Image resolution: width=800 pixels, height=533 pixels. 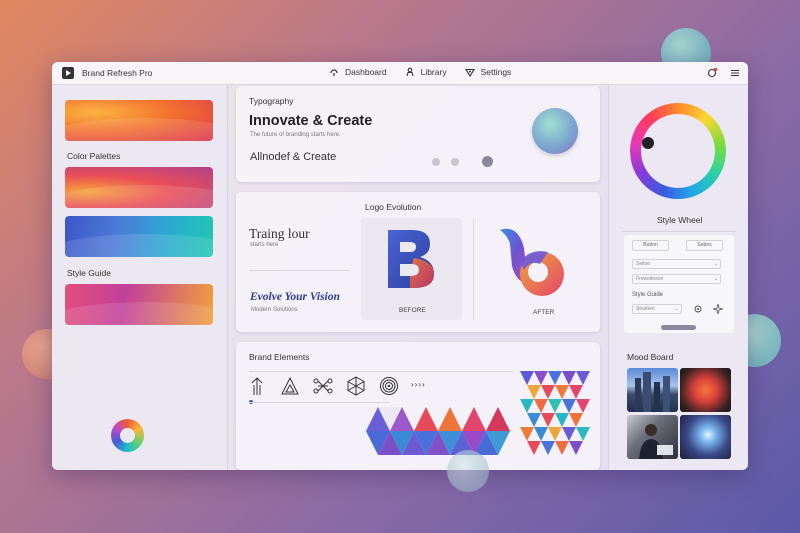 I want to click on color-donut-icon, so click(x=127, y=435).